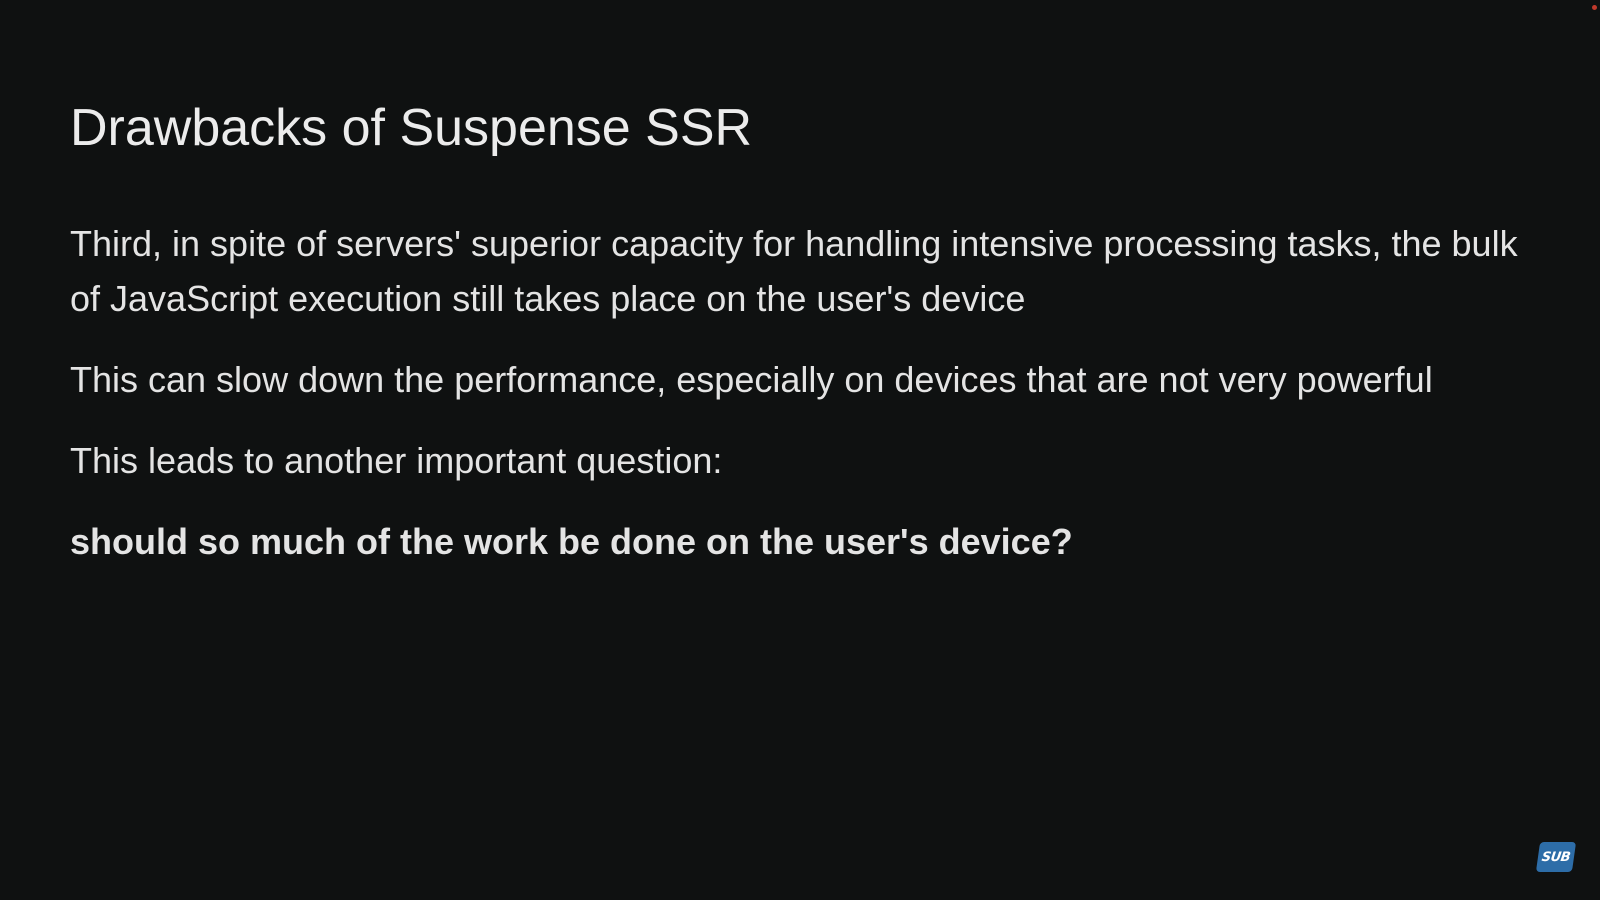 Image resolution: width=1600 pixels, height=900 pixels. What do you see at coordinates (411, 128) in the screenshot?
I see `slide-title: Drawbacks of Suspense SSR` at bounding box center [411, 128].